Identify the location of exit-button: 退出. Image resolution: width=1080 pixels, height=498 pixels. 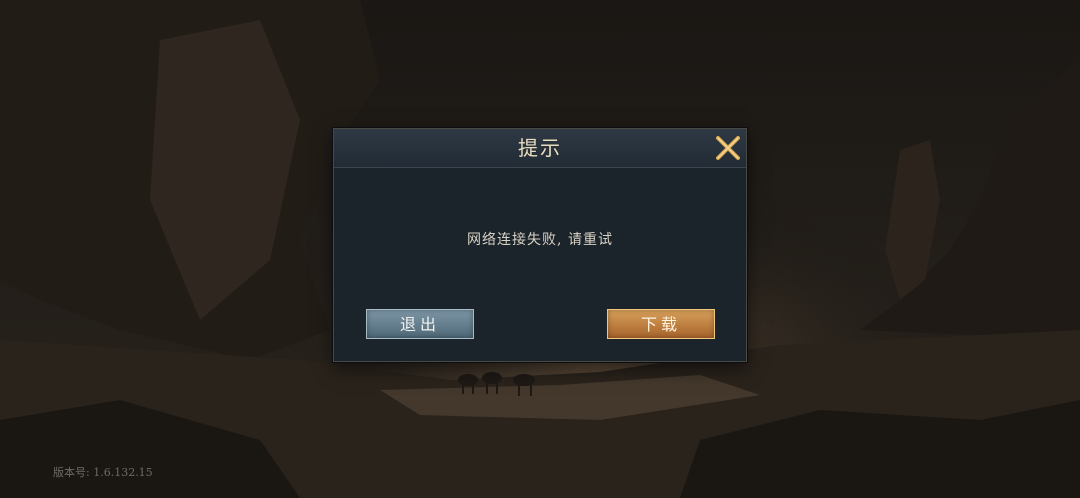
(420, 324).